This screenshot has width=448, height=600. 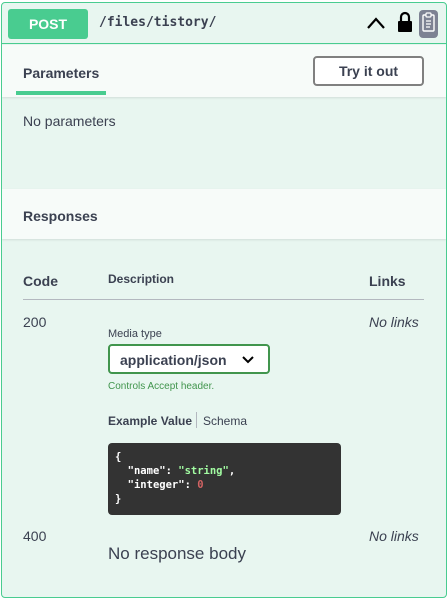 What do you see at coordinates (146, 471) in the screenshot?
I see `json-key-name: "name"` at bounding box center [146, 471].